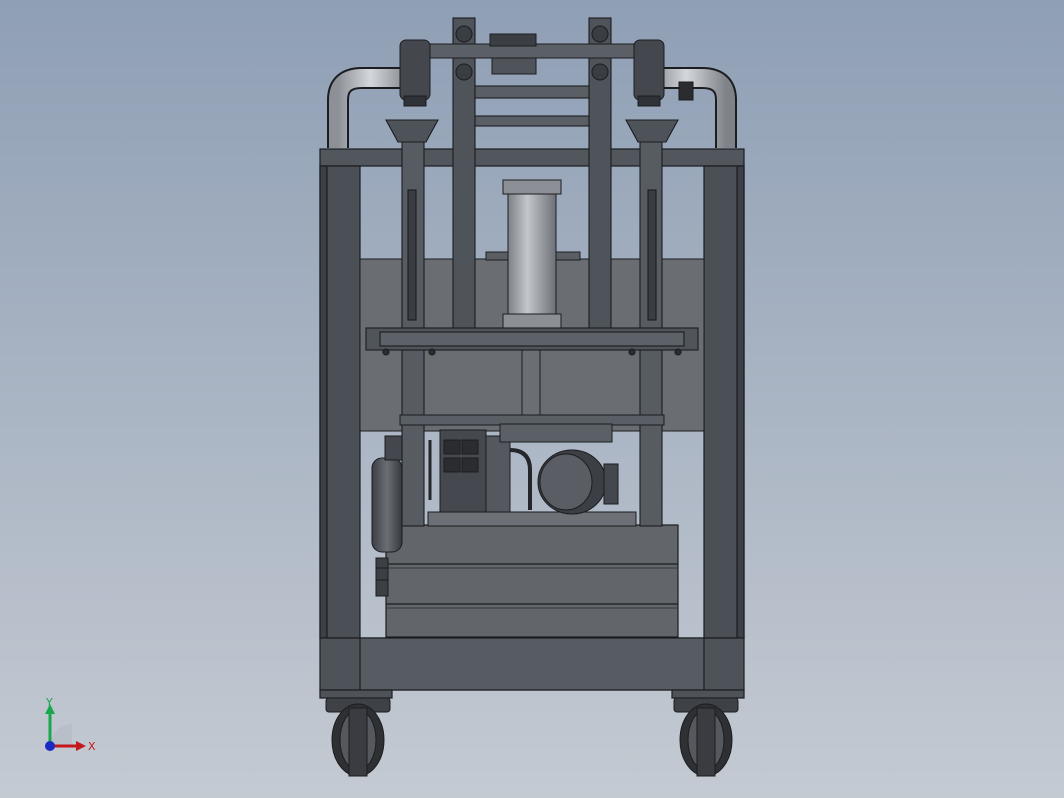  Describe the element at coordinates (358, 737) in the screenshot. I see `caster-left` at that location.